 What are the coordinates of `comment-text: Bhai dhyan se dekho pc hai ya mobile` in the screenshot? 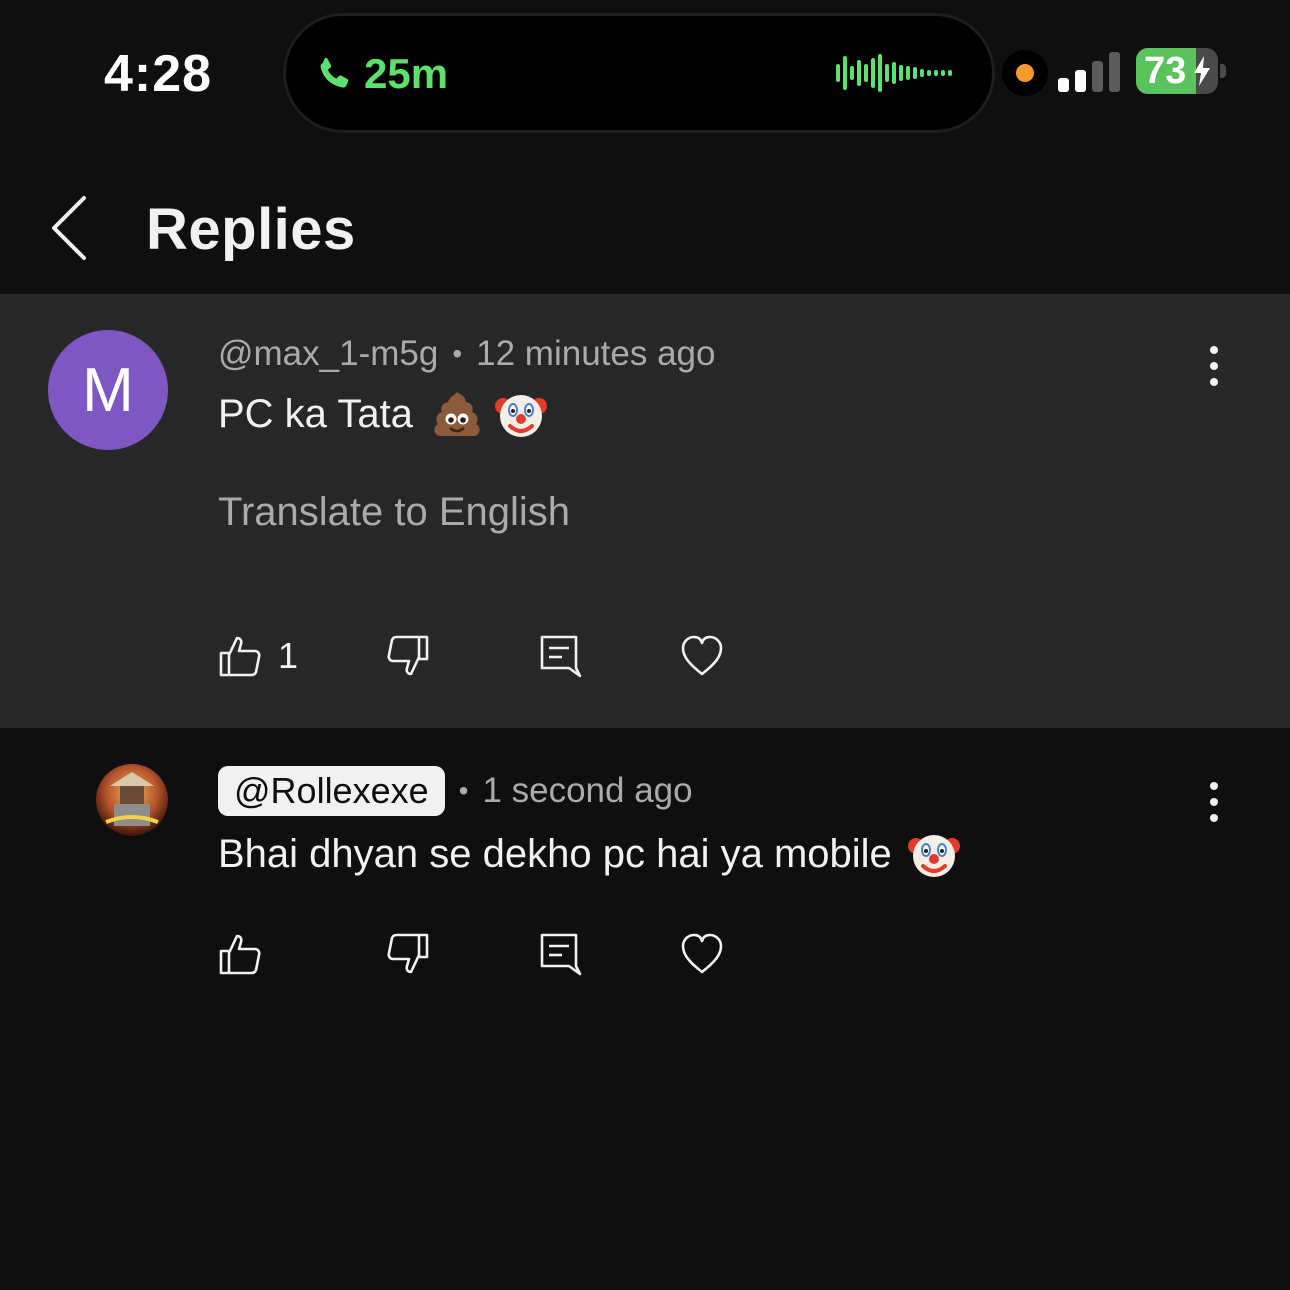 It's located at (589, 854).